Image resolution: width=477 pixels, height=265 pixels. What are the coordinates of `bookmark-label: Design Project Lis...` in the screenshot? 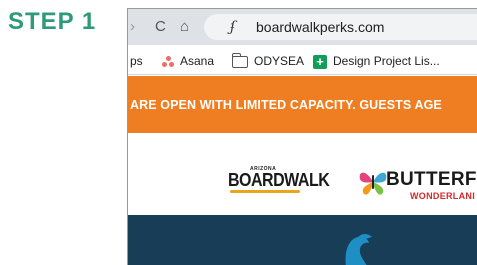 It's located at (386, 61).